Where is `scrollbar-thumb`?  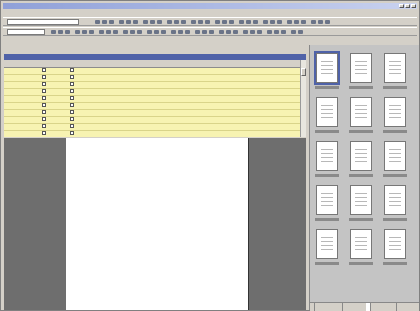
scrollbar-thumb is located at coordinates (303, 72).